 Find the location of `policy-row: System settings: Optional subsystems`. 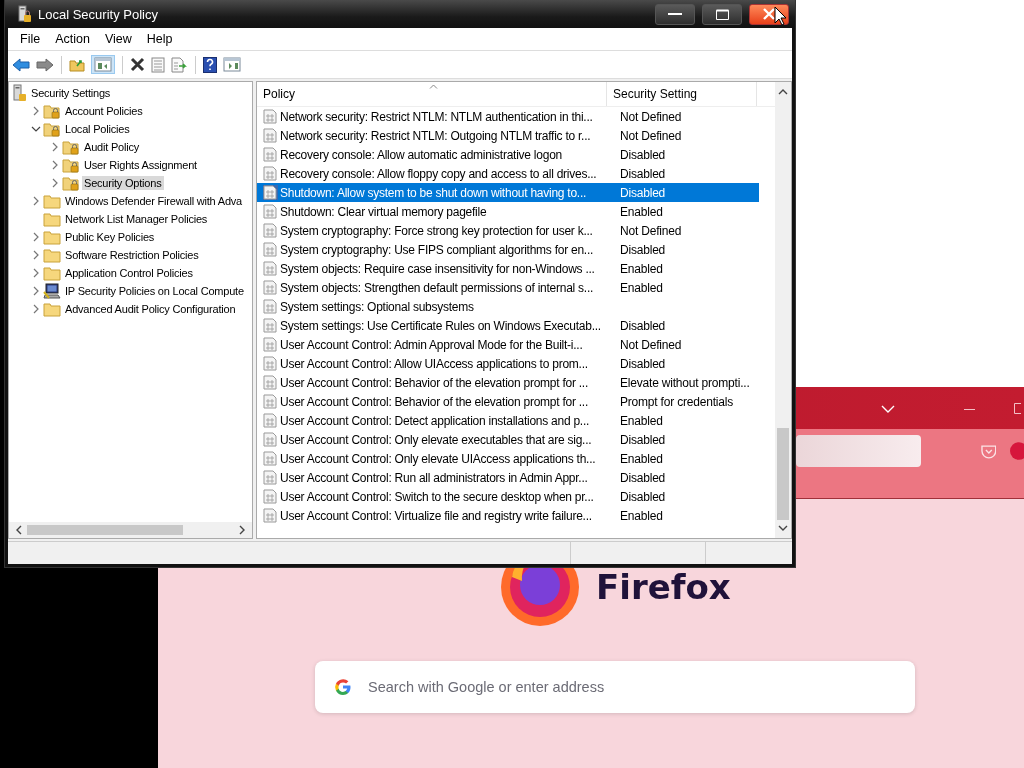

policy-row: System settings: Optional subsystems is located at coordinates (508, 306).